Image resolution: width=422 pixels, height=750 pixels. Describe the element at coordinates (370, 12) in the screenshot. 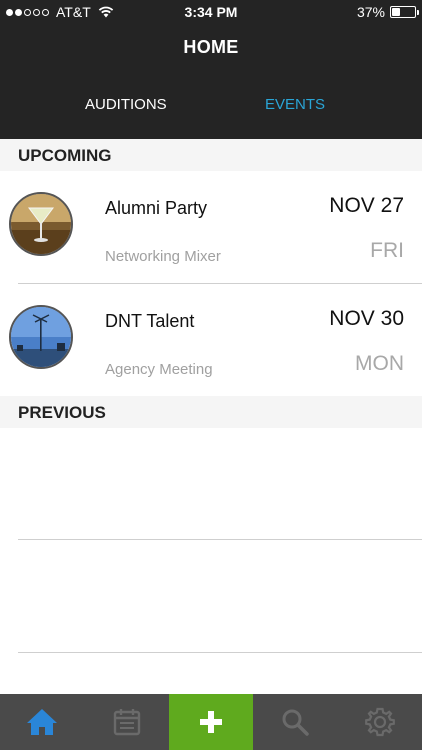

I see `battery-percent: 37%` at that location.